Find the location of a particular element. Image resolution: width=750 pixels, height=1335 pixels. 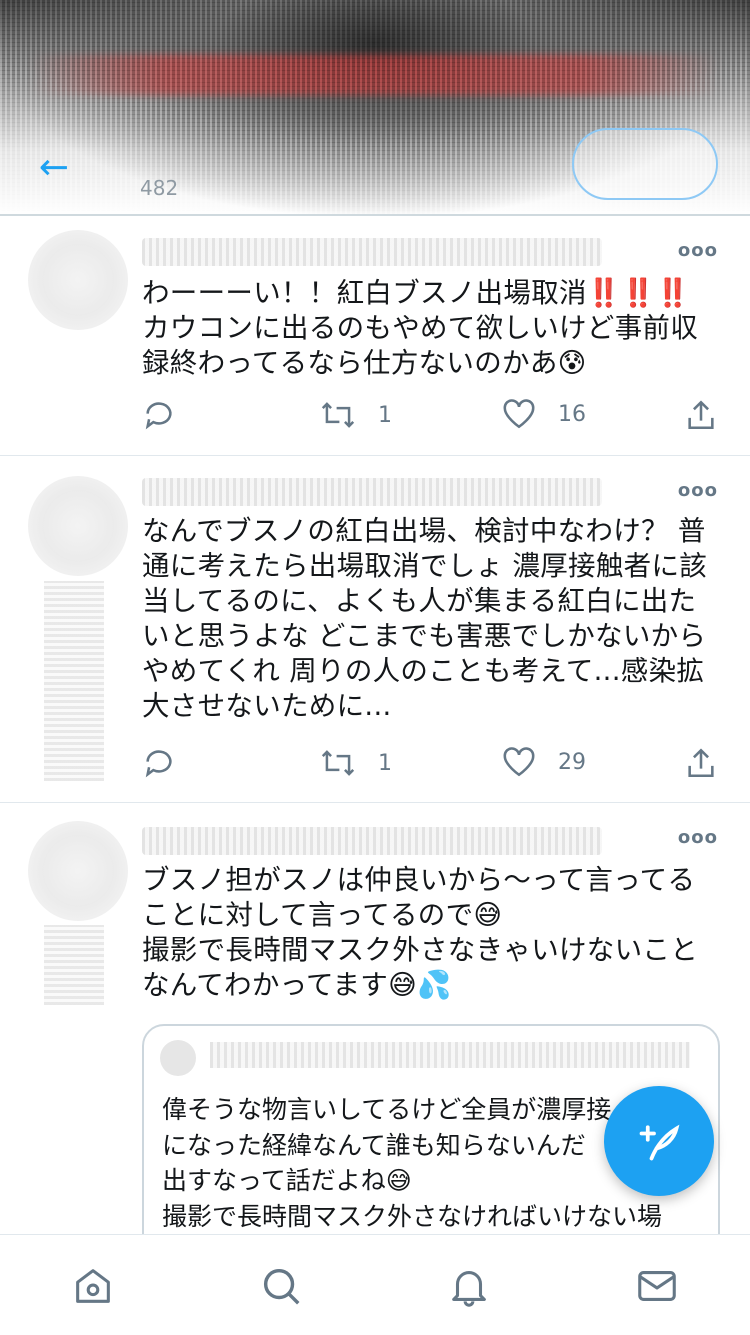

tweet-actions: 1 29 is located at coordinates (375, 766).